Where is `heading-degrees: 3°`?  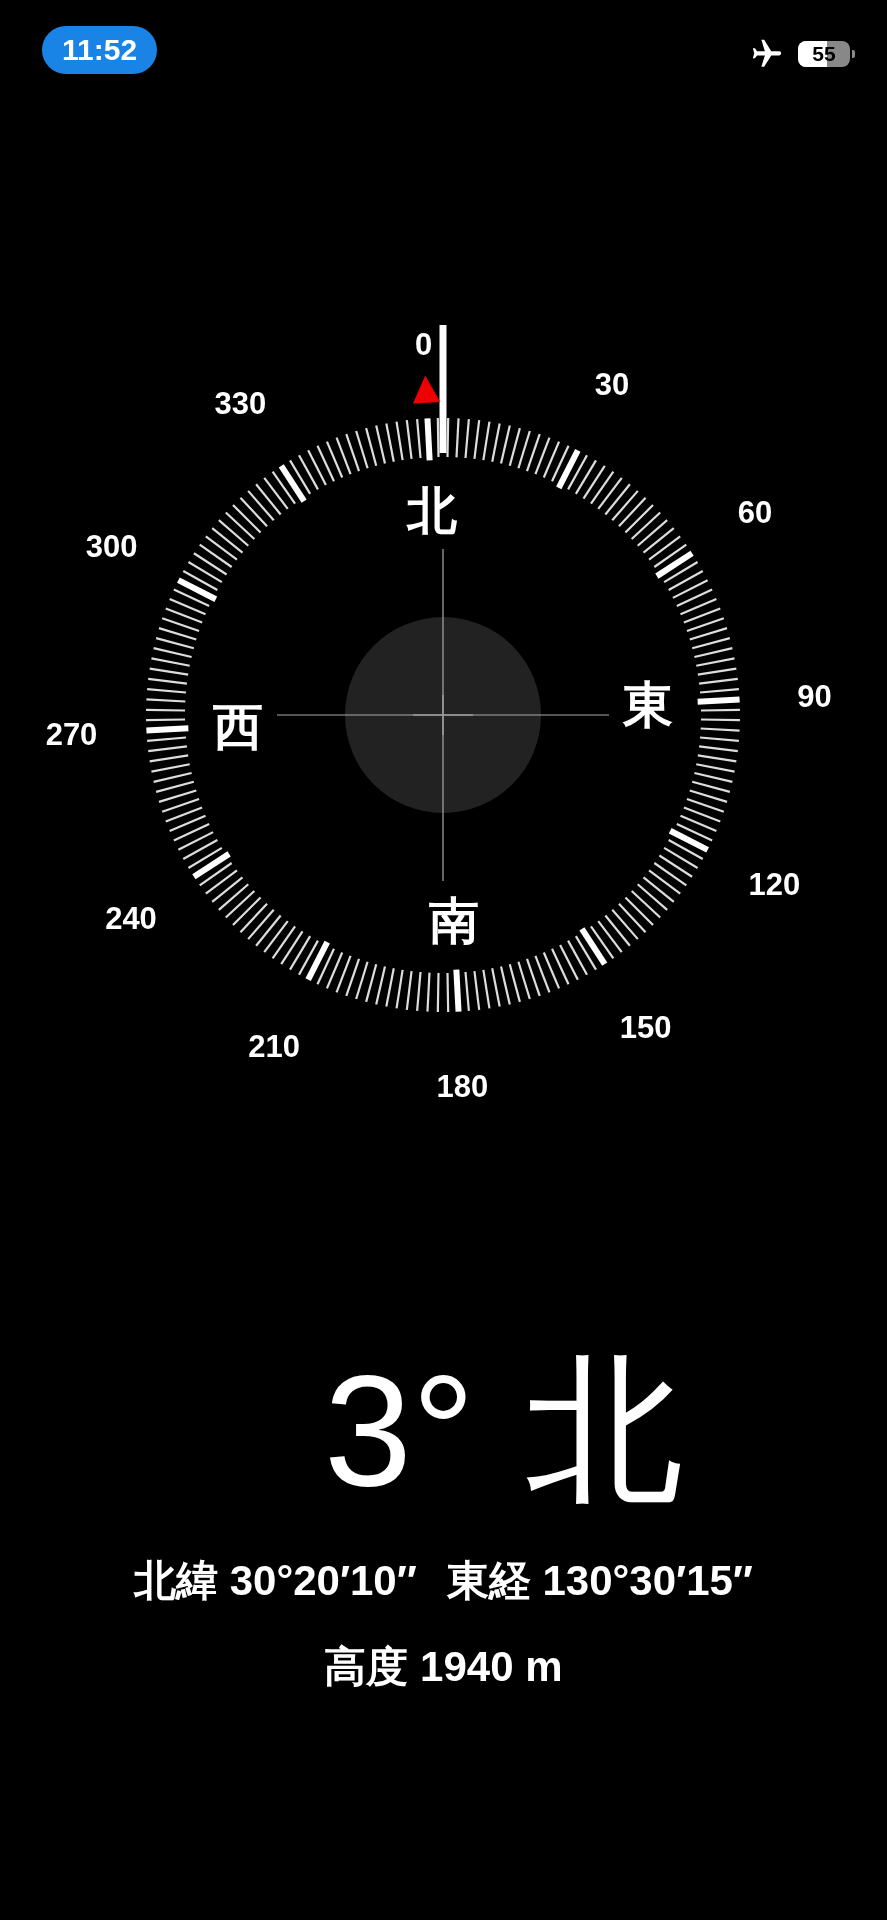
heading-degrees: 3° is located at coordinates (399, 1430).